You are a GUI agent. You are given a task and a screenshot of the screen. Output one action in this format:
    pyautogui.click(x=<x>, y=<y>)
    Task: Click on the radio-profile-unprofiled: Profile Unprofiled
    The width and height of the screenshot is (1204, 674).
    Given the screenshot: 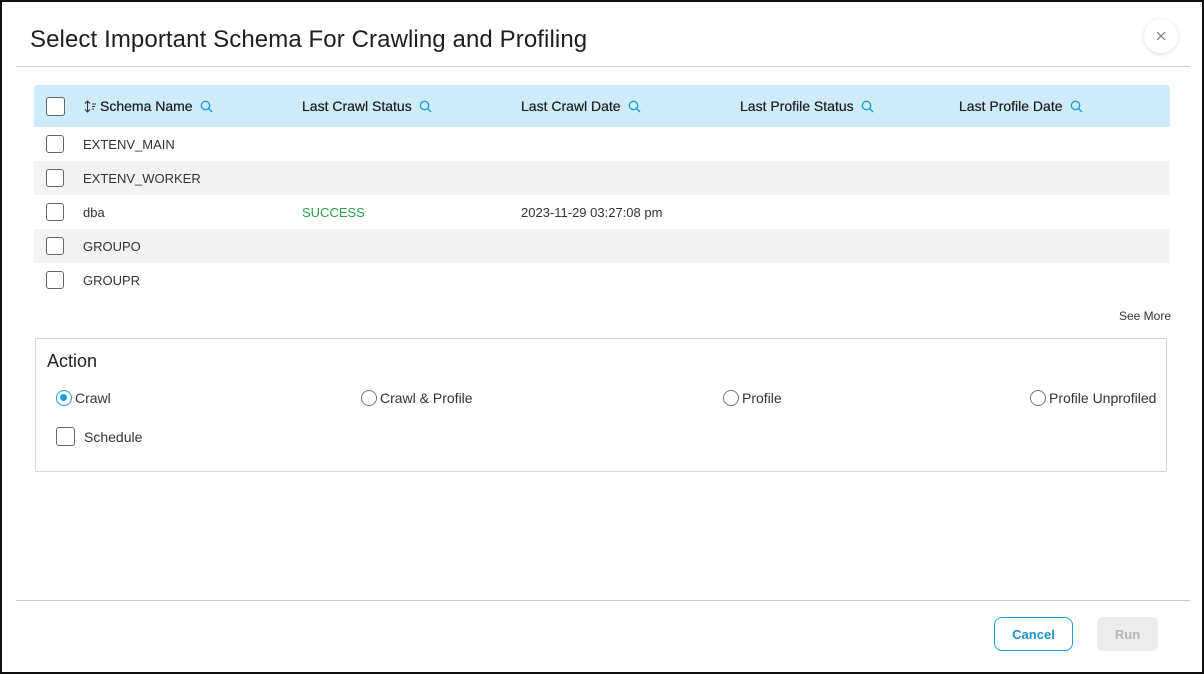 What is the action you would take?
    pyautogui.click(x=1093, y=398)
    